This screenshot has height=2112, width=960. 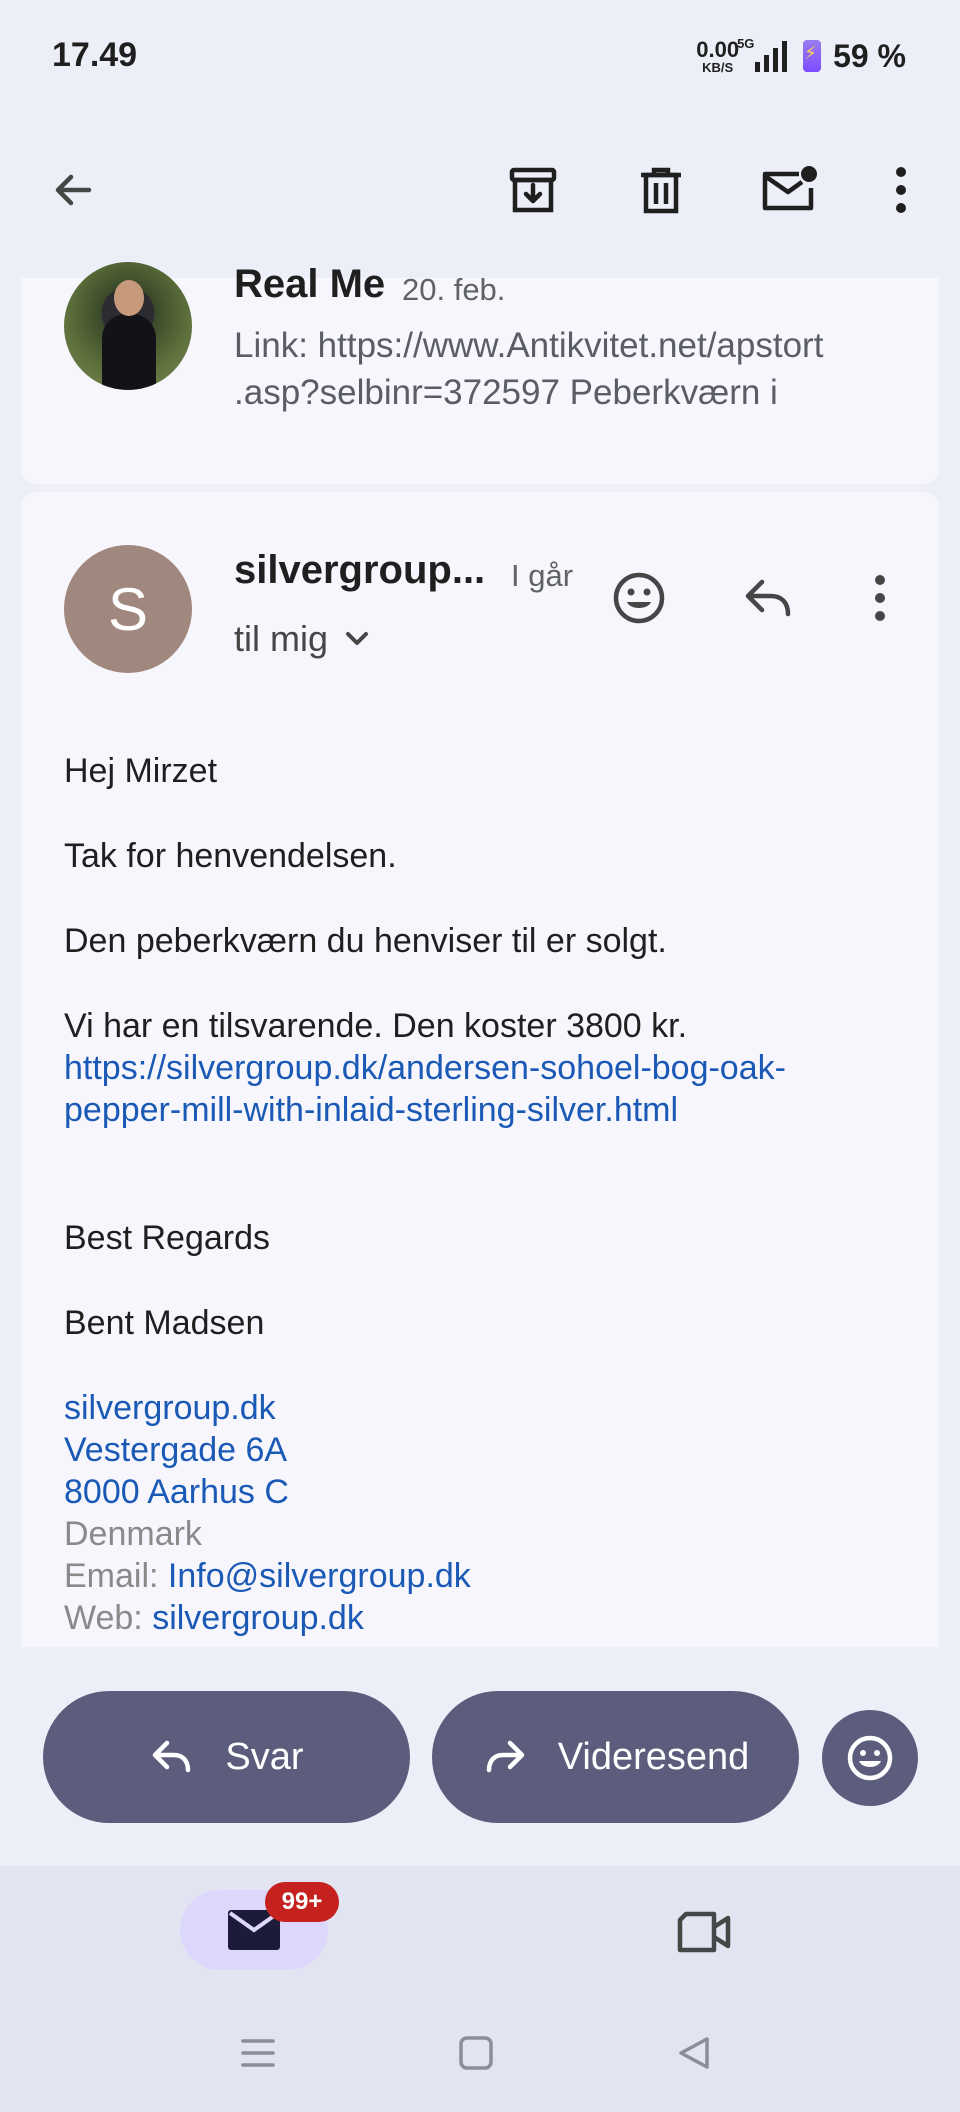 I want to click on sender-letter-avatar: S, so click(x=128, y=609).